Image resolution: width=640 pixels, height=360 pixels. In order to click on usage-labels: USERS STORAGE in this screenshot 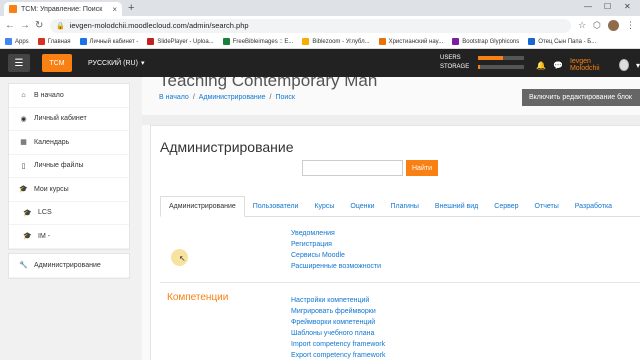, I will do `click(454, 63)`.